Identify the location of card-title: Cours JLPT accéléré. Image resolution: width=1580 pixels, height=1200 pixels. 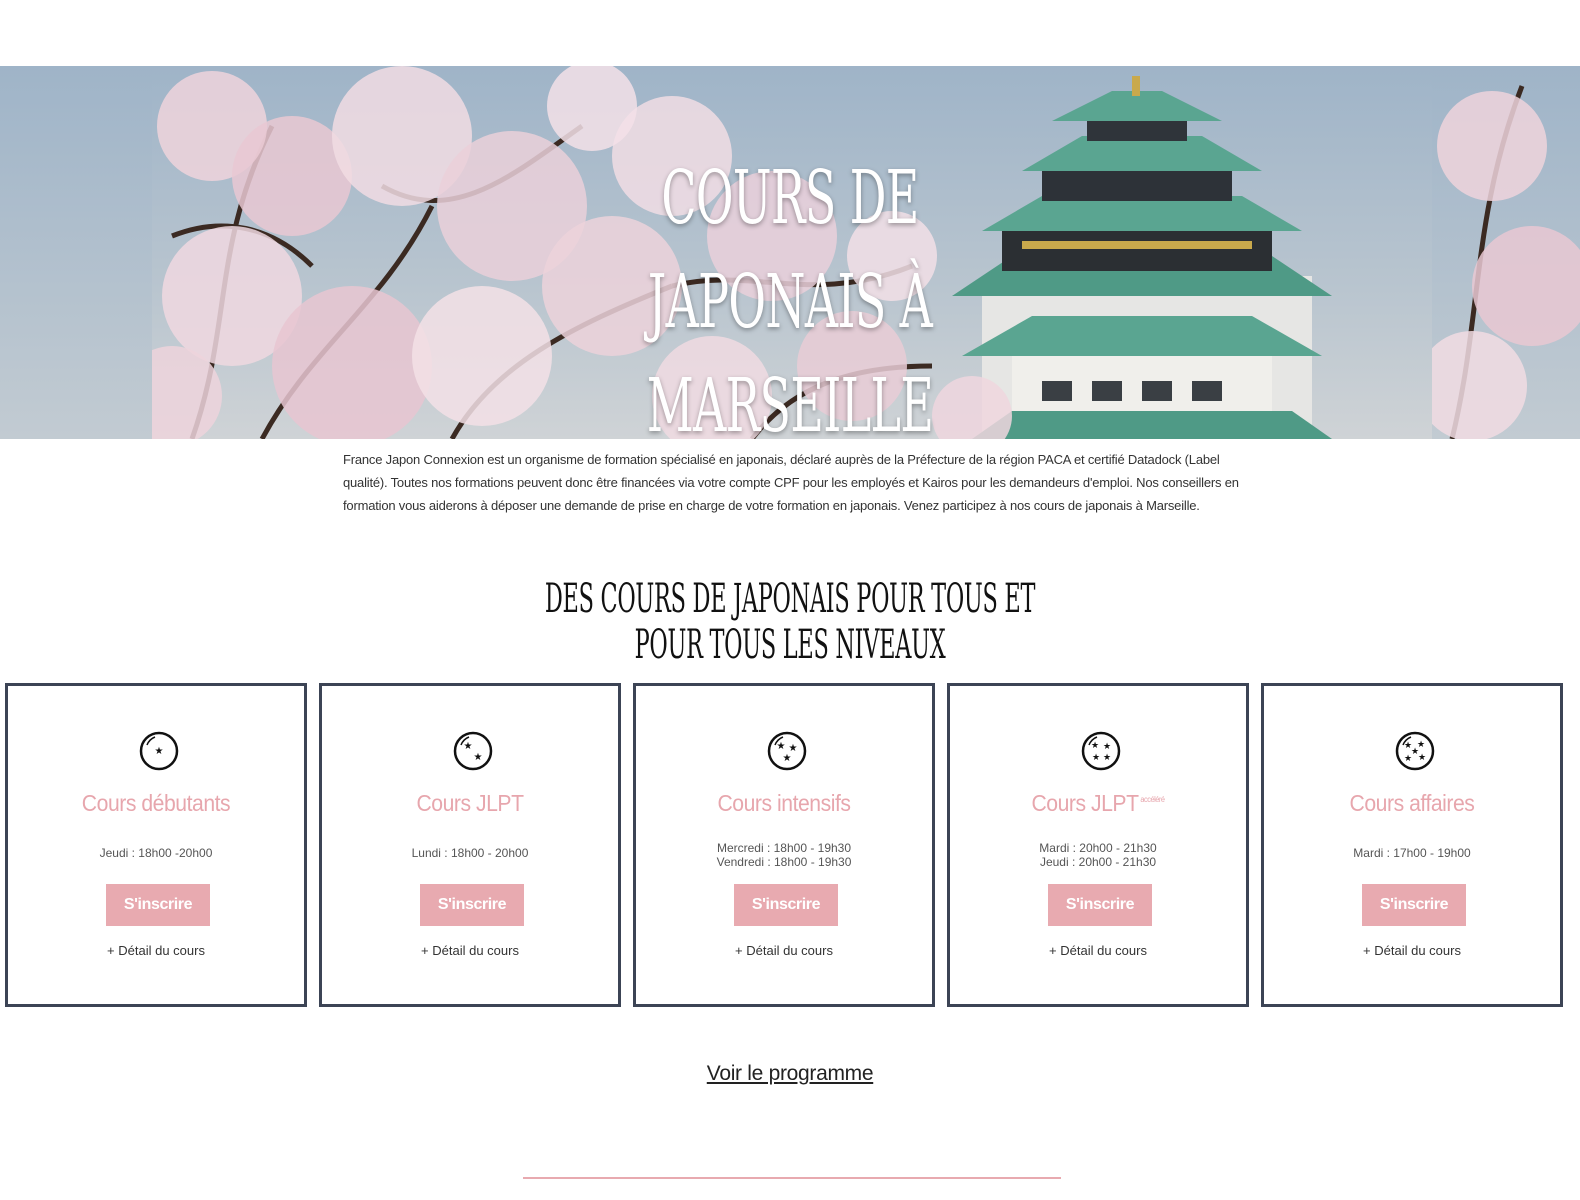
(1098, 803).